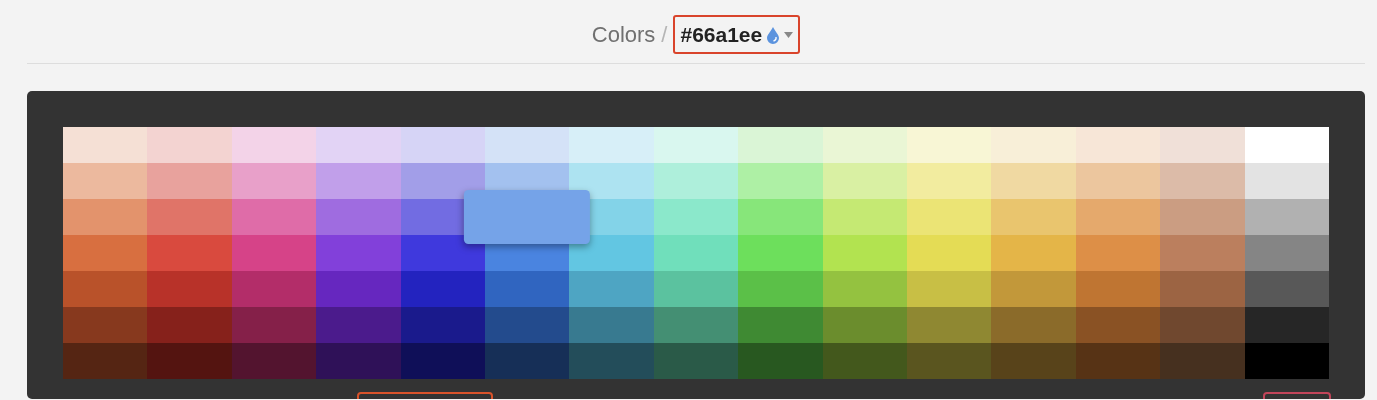 The width and height of the screenshot is (1377, 400). I want to click on swatch-tooltip, so click(527, 217).